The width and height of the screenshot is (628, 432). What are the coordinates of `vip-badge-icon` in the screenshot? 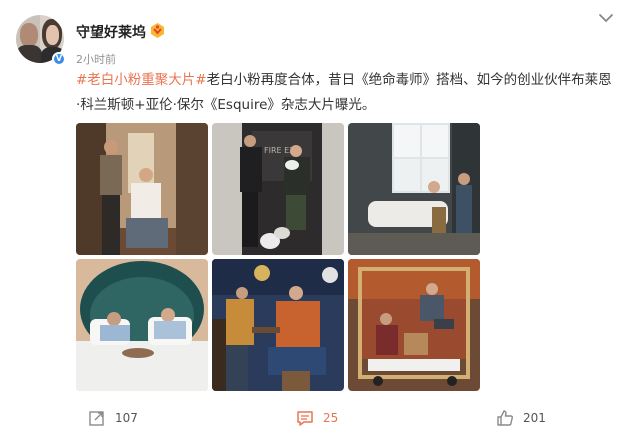 It's located at (157, 30).